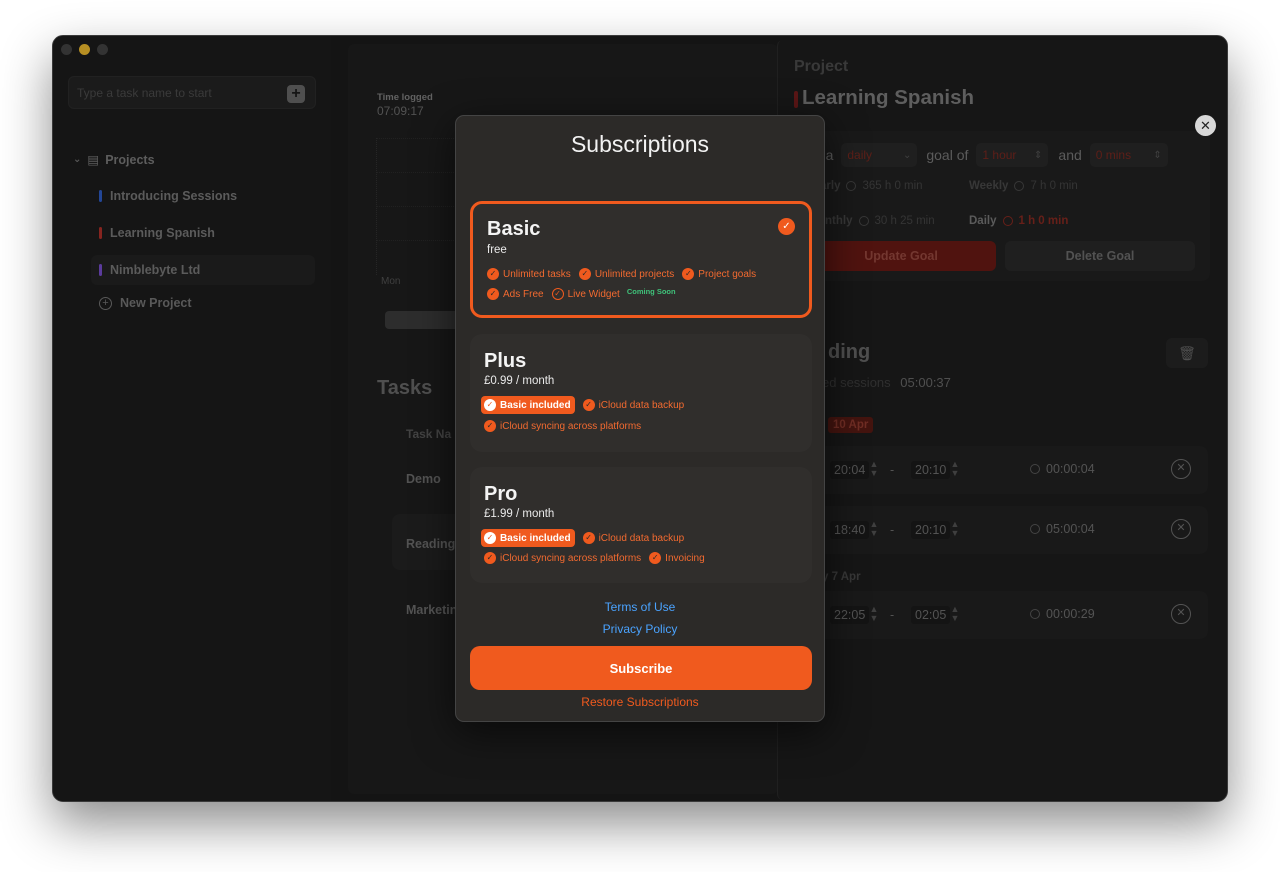 Image resolution: width=1280 pixels, height=872 pixels. Describe the element at coordinates (203, 196) in the screenshot. I see `sidebar-item-introducing-sessions: Introducing Sessions` at that location.